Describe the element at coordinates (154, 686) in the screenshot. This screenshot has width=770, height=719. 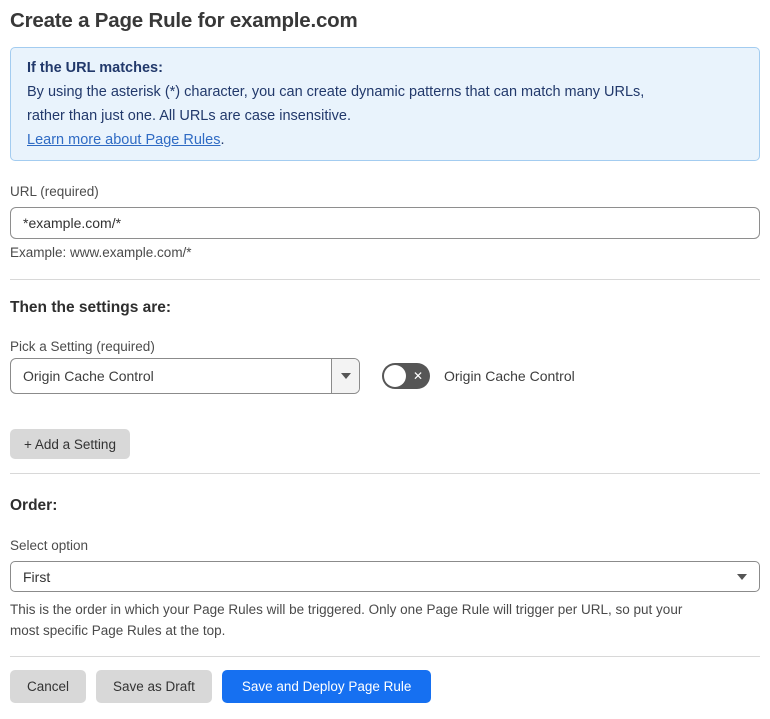
I see `save-draft-button: Save as Draft` at that location.